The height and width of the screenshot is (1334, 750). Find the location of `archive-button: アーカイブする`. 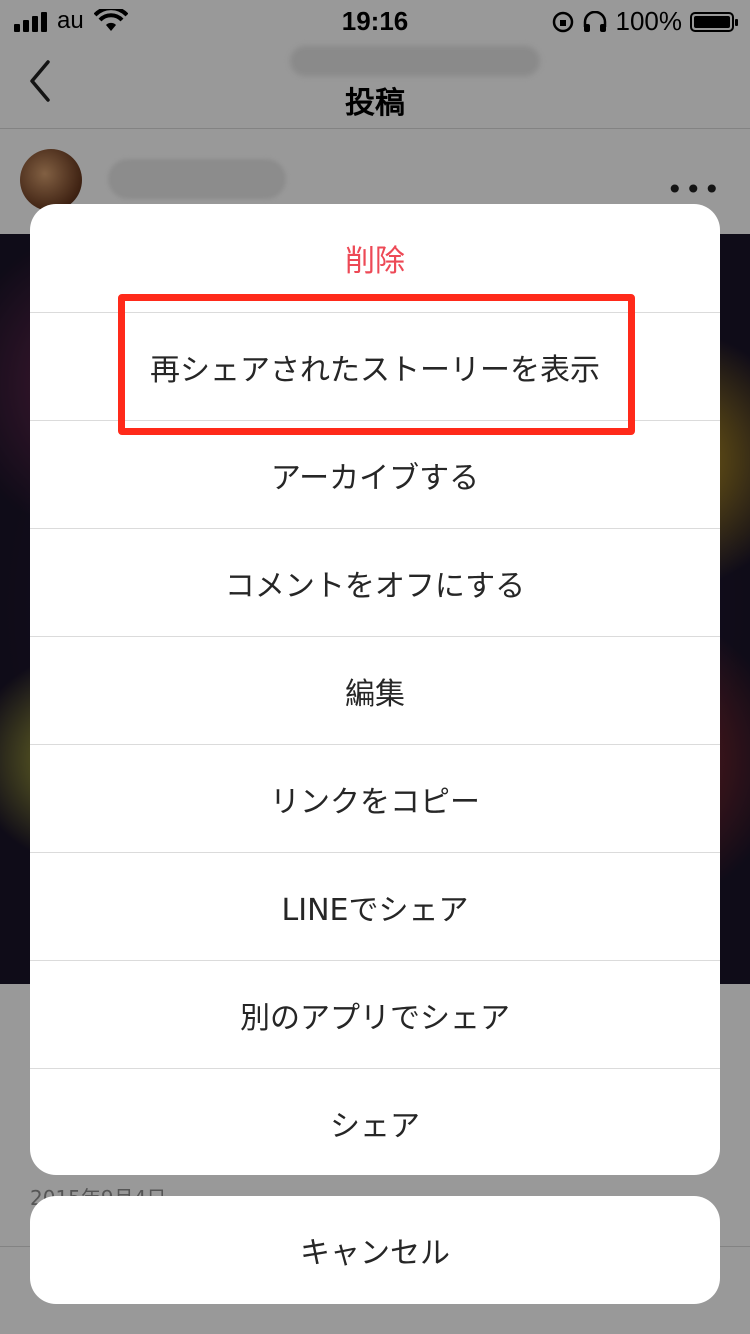

archive-button: アーカイブする is located at coordinates (375, 474).